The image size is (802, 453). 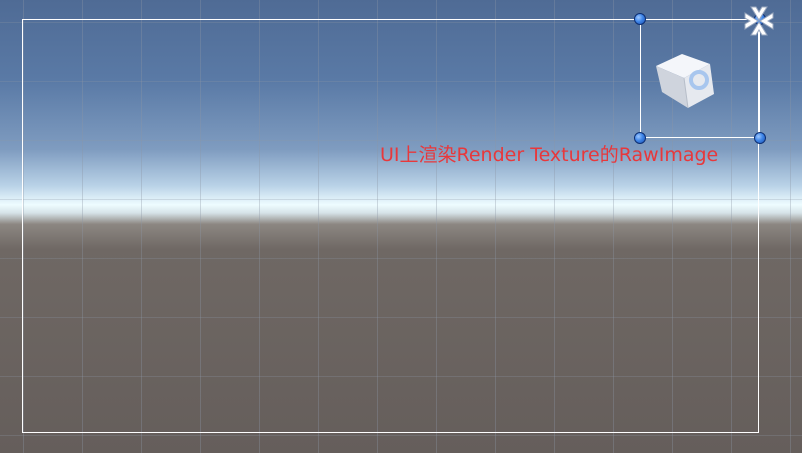 I want to click on rect-handle-top-left, so click(x=640, y=19).